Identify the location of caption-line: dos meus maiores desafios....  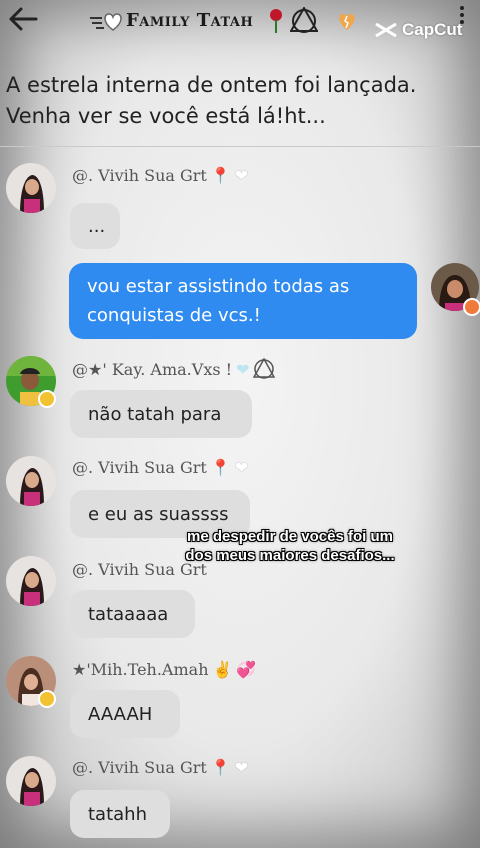
(290, 555).